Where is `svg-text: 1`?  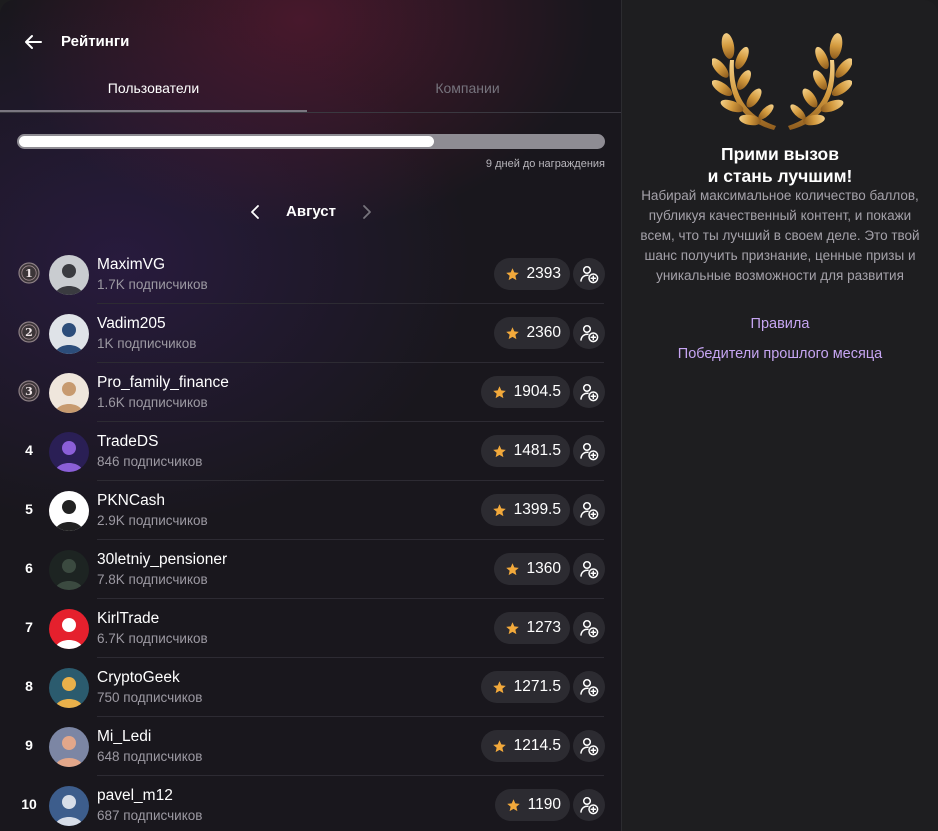 svg-text: 1 is located at coordinates (29, 273).